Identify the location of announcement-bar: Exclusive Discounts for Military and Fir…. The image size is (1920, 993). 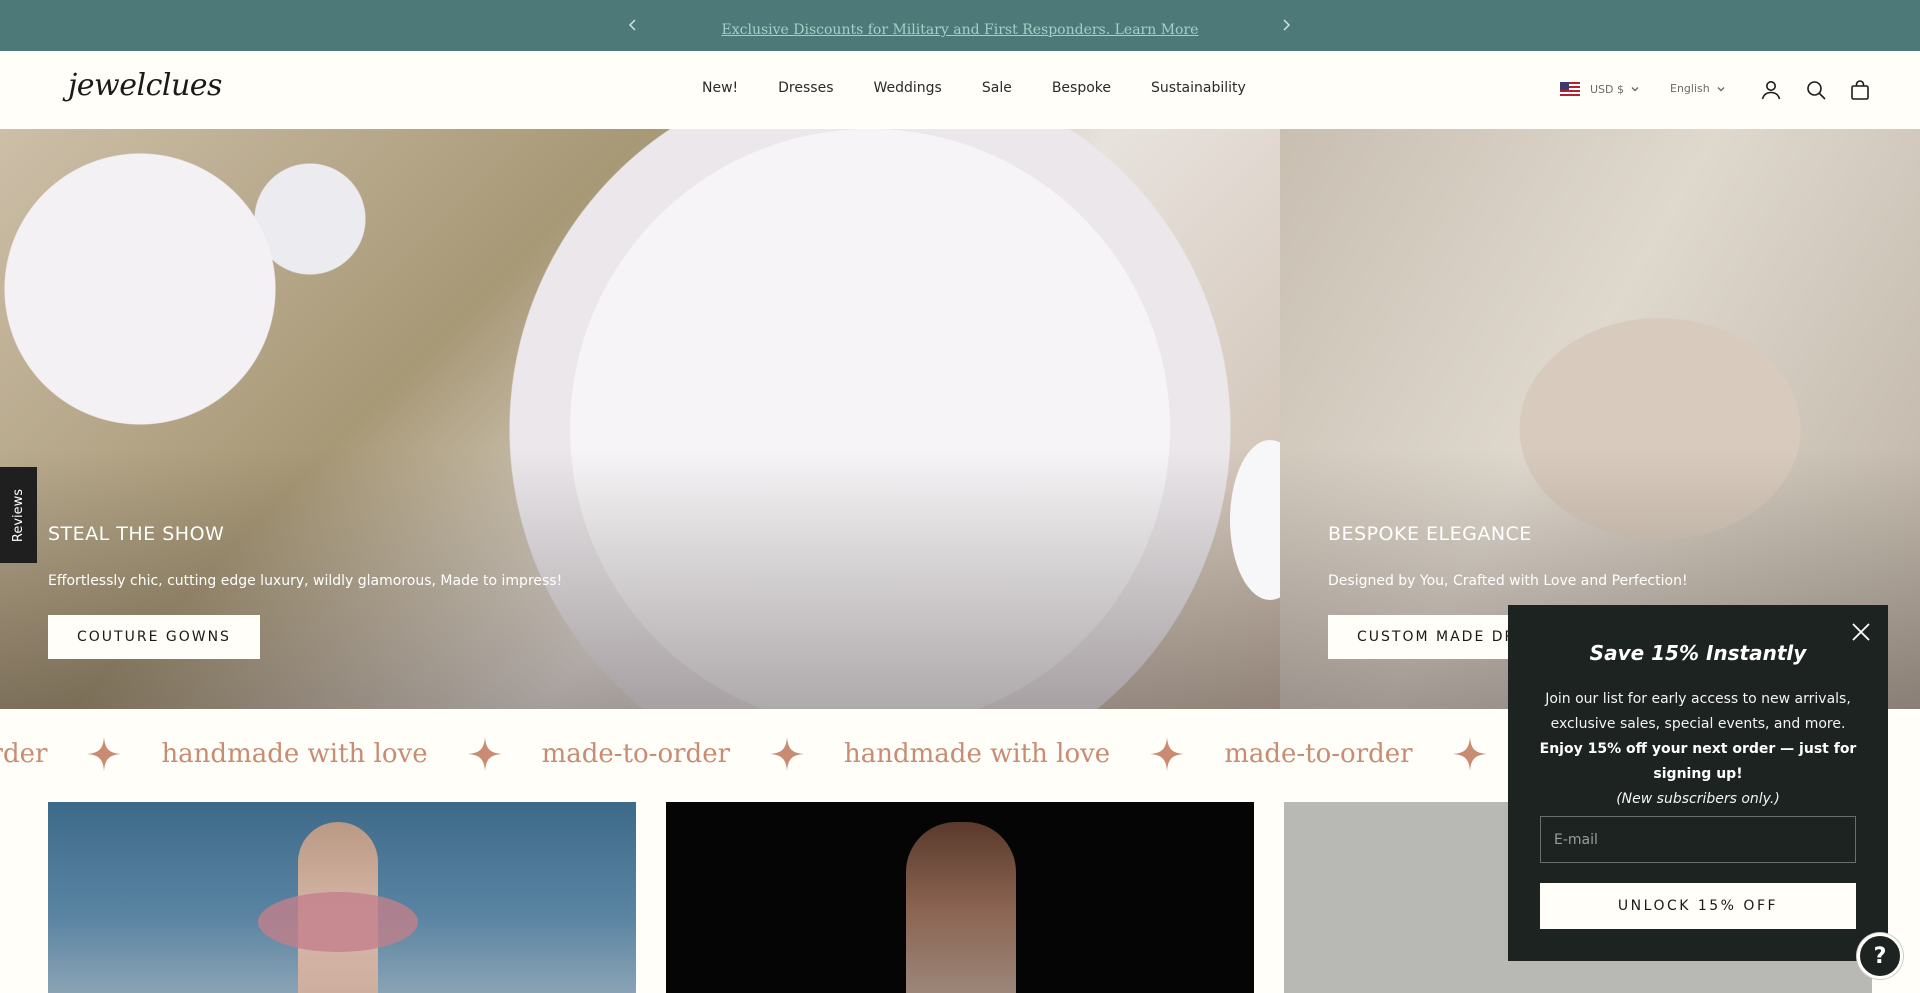
(960, 25).